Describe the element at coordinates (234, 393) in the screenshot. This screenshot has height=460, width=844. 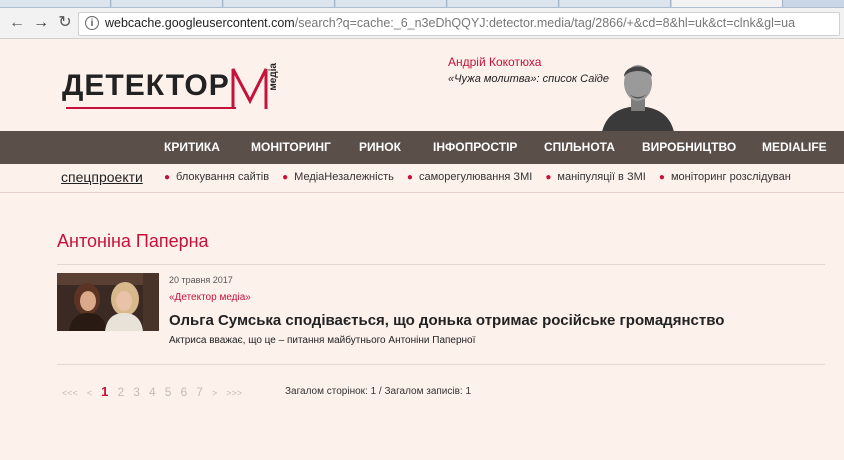
I see `pager-last: >>>` at that location.